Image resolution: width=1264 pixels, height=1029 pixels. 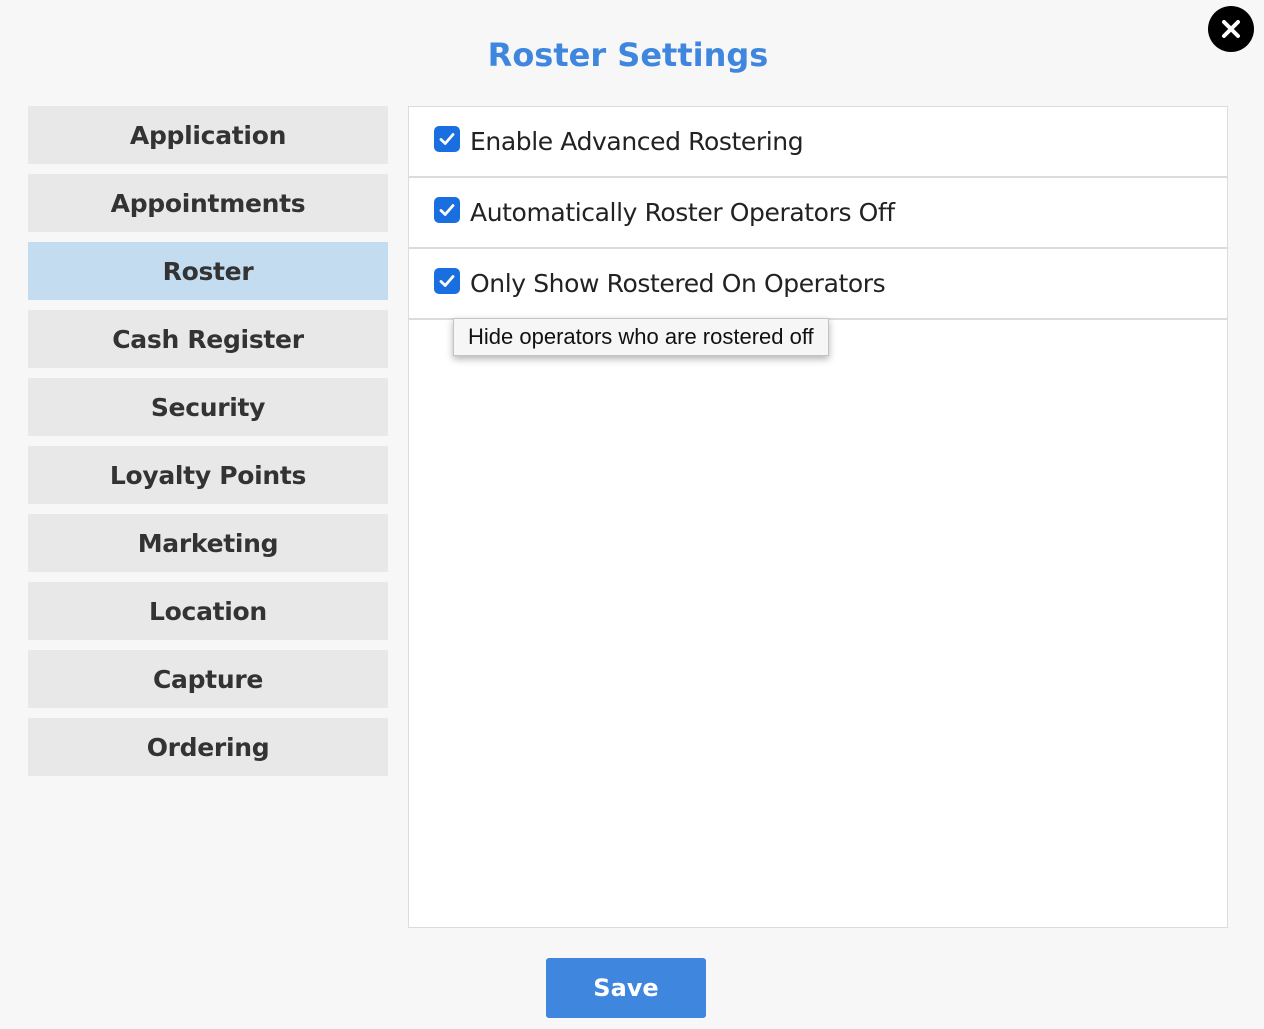 I want to click on sidebar-item-roster: Roster, so click(x=208, y=271).